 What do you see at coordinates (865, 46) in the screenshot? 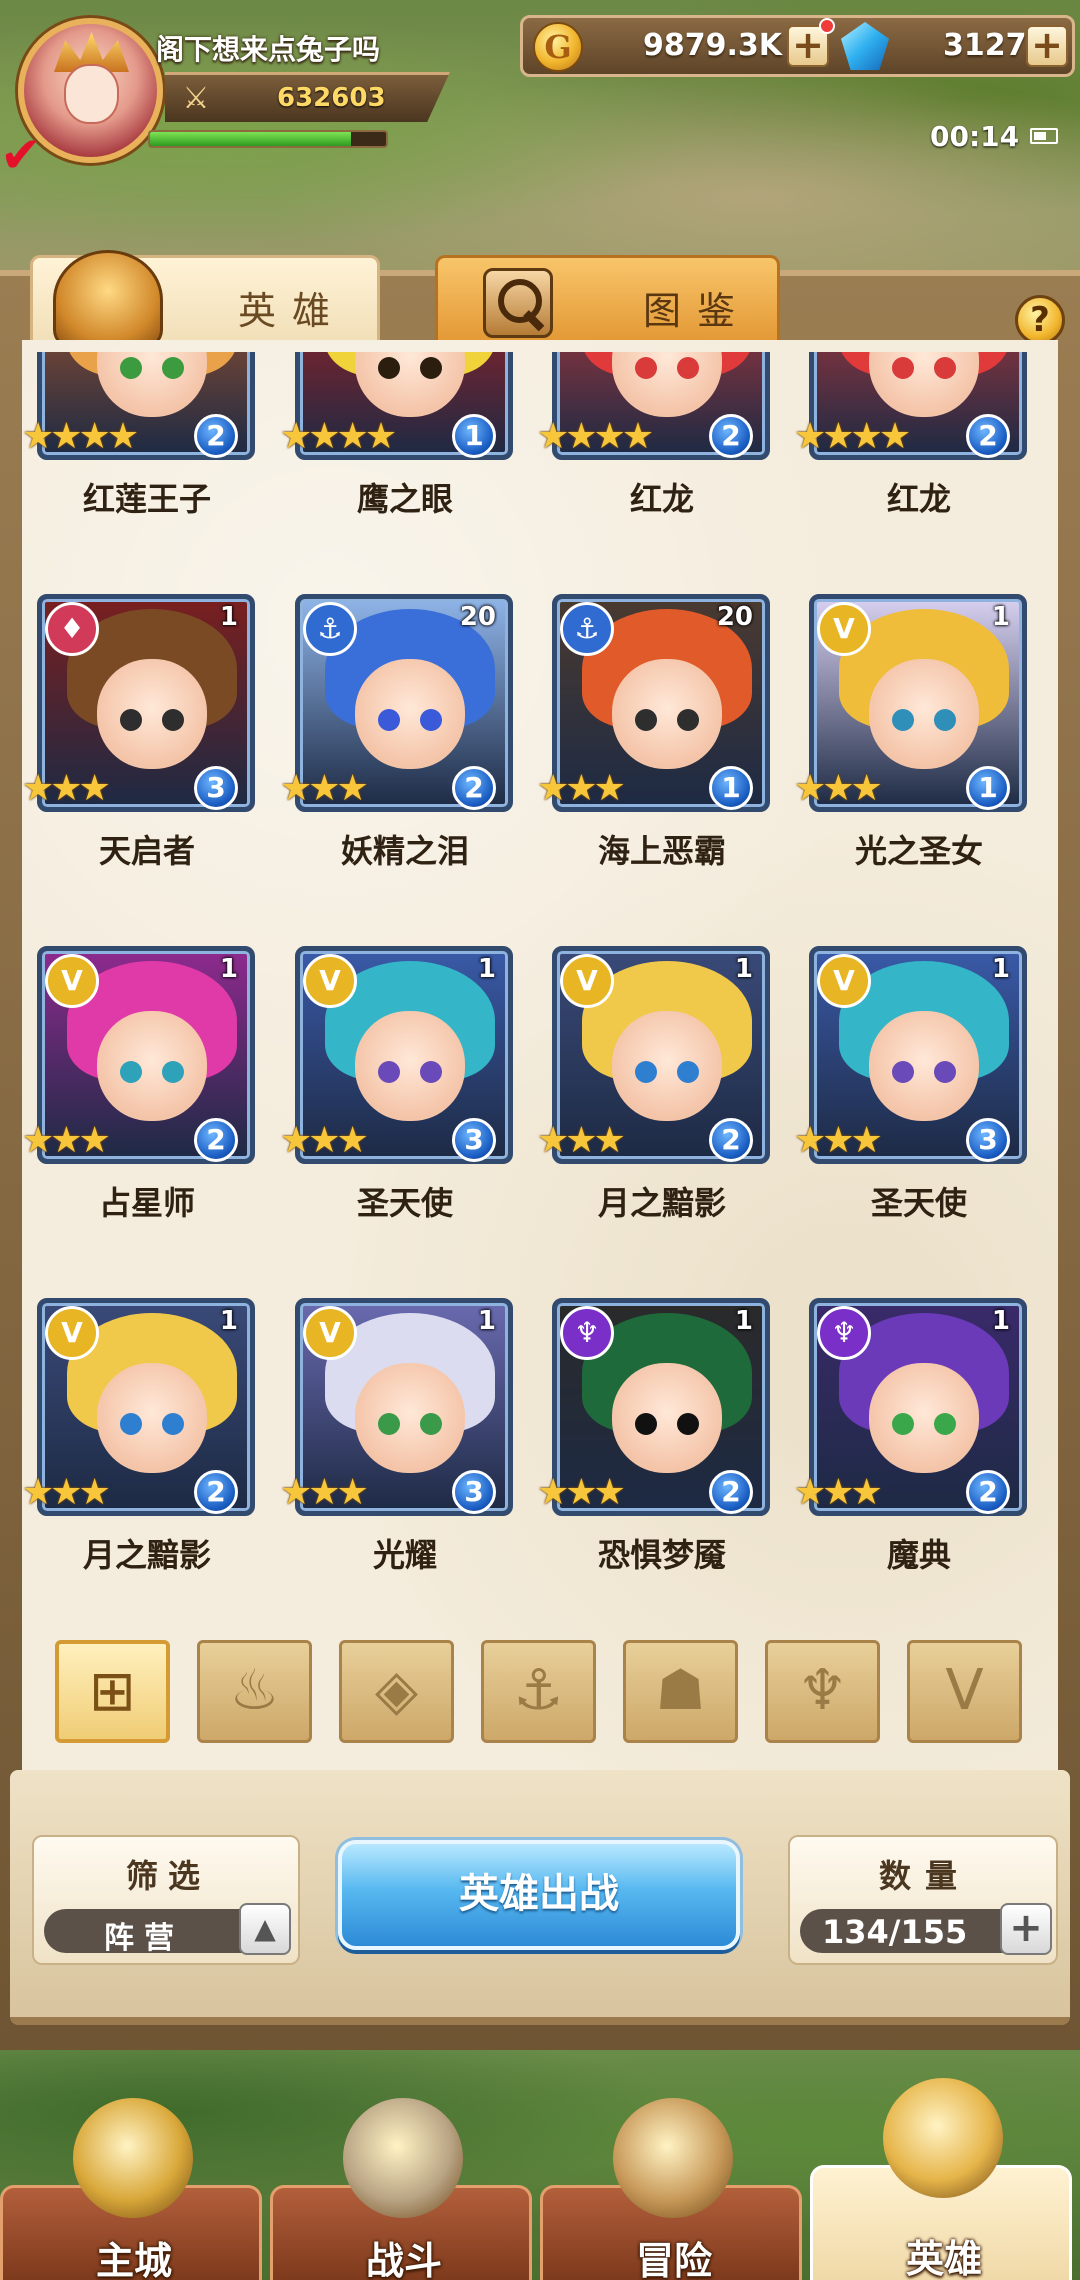
I see `gem-icon` at bounding box center [865, 46].